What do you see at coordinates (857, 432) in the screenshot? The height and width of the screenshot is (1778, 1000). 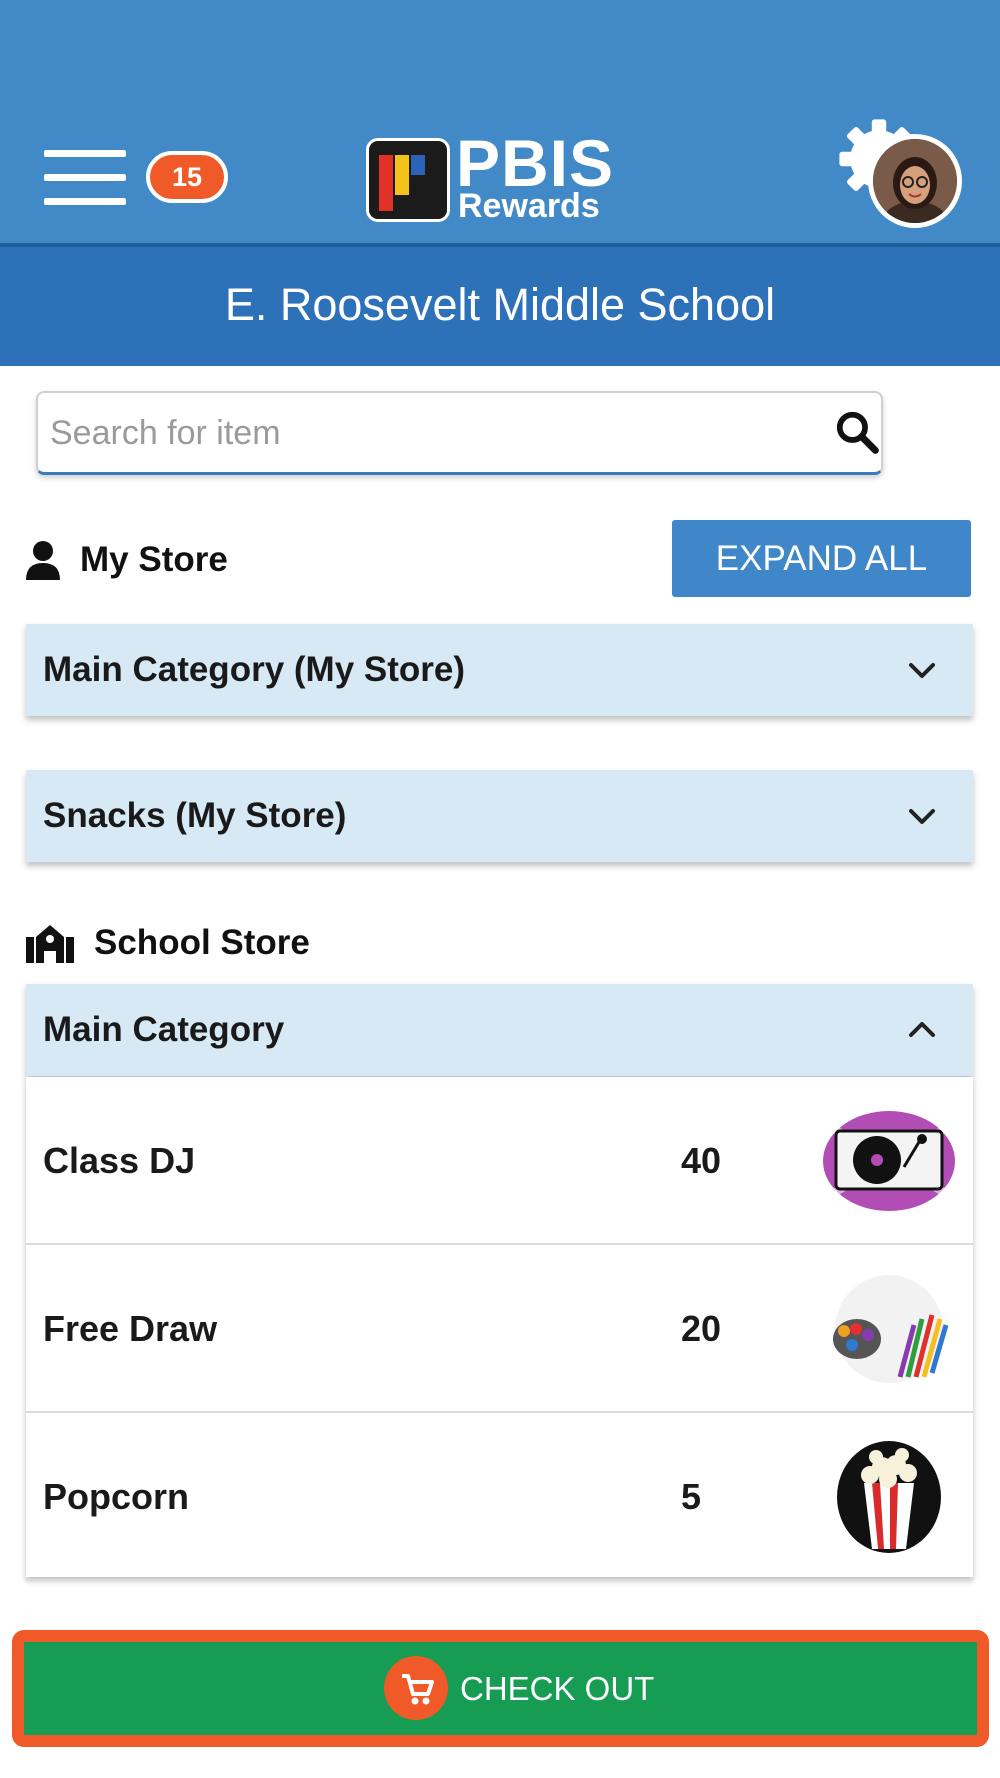 I see `search-icon` at bounding box center [857, 432].